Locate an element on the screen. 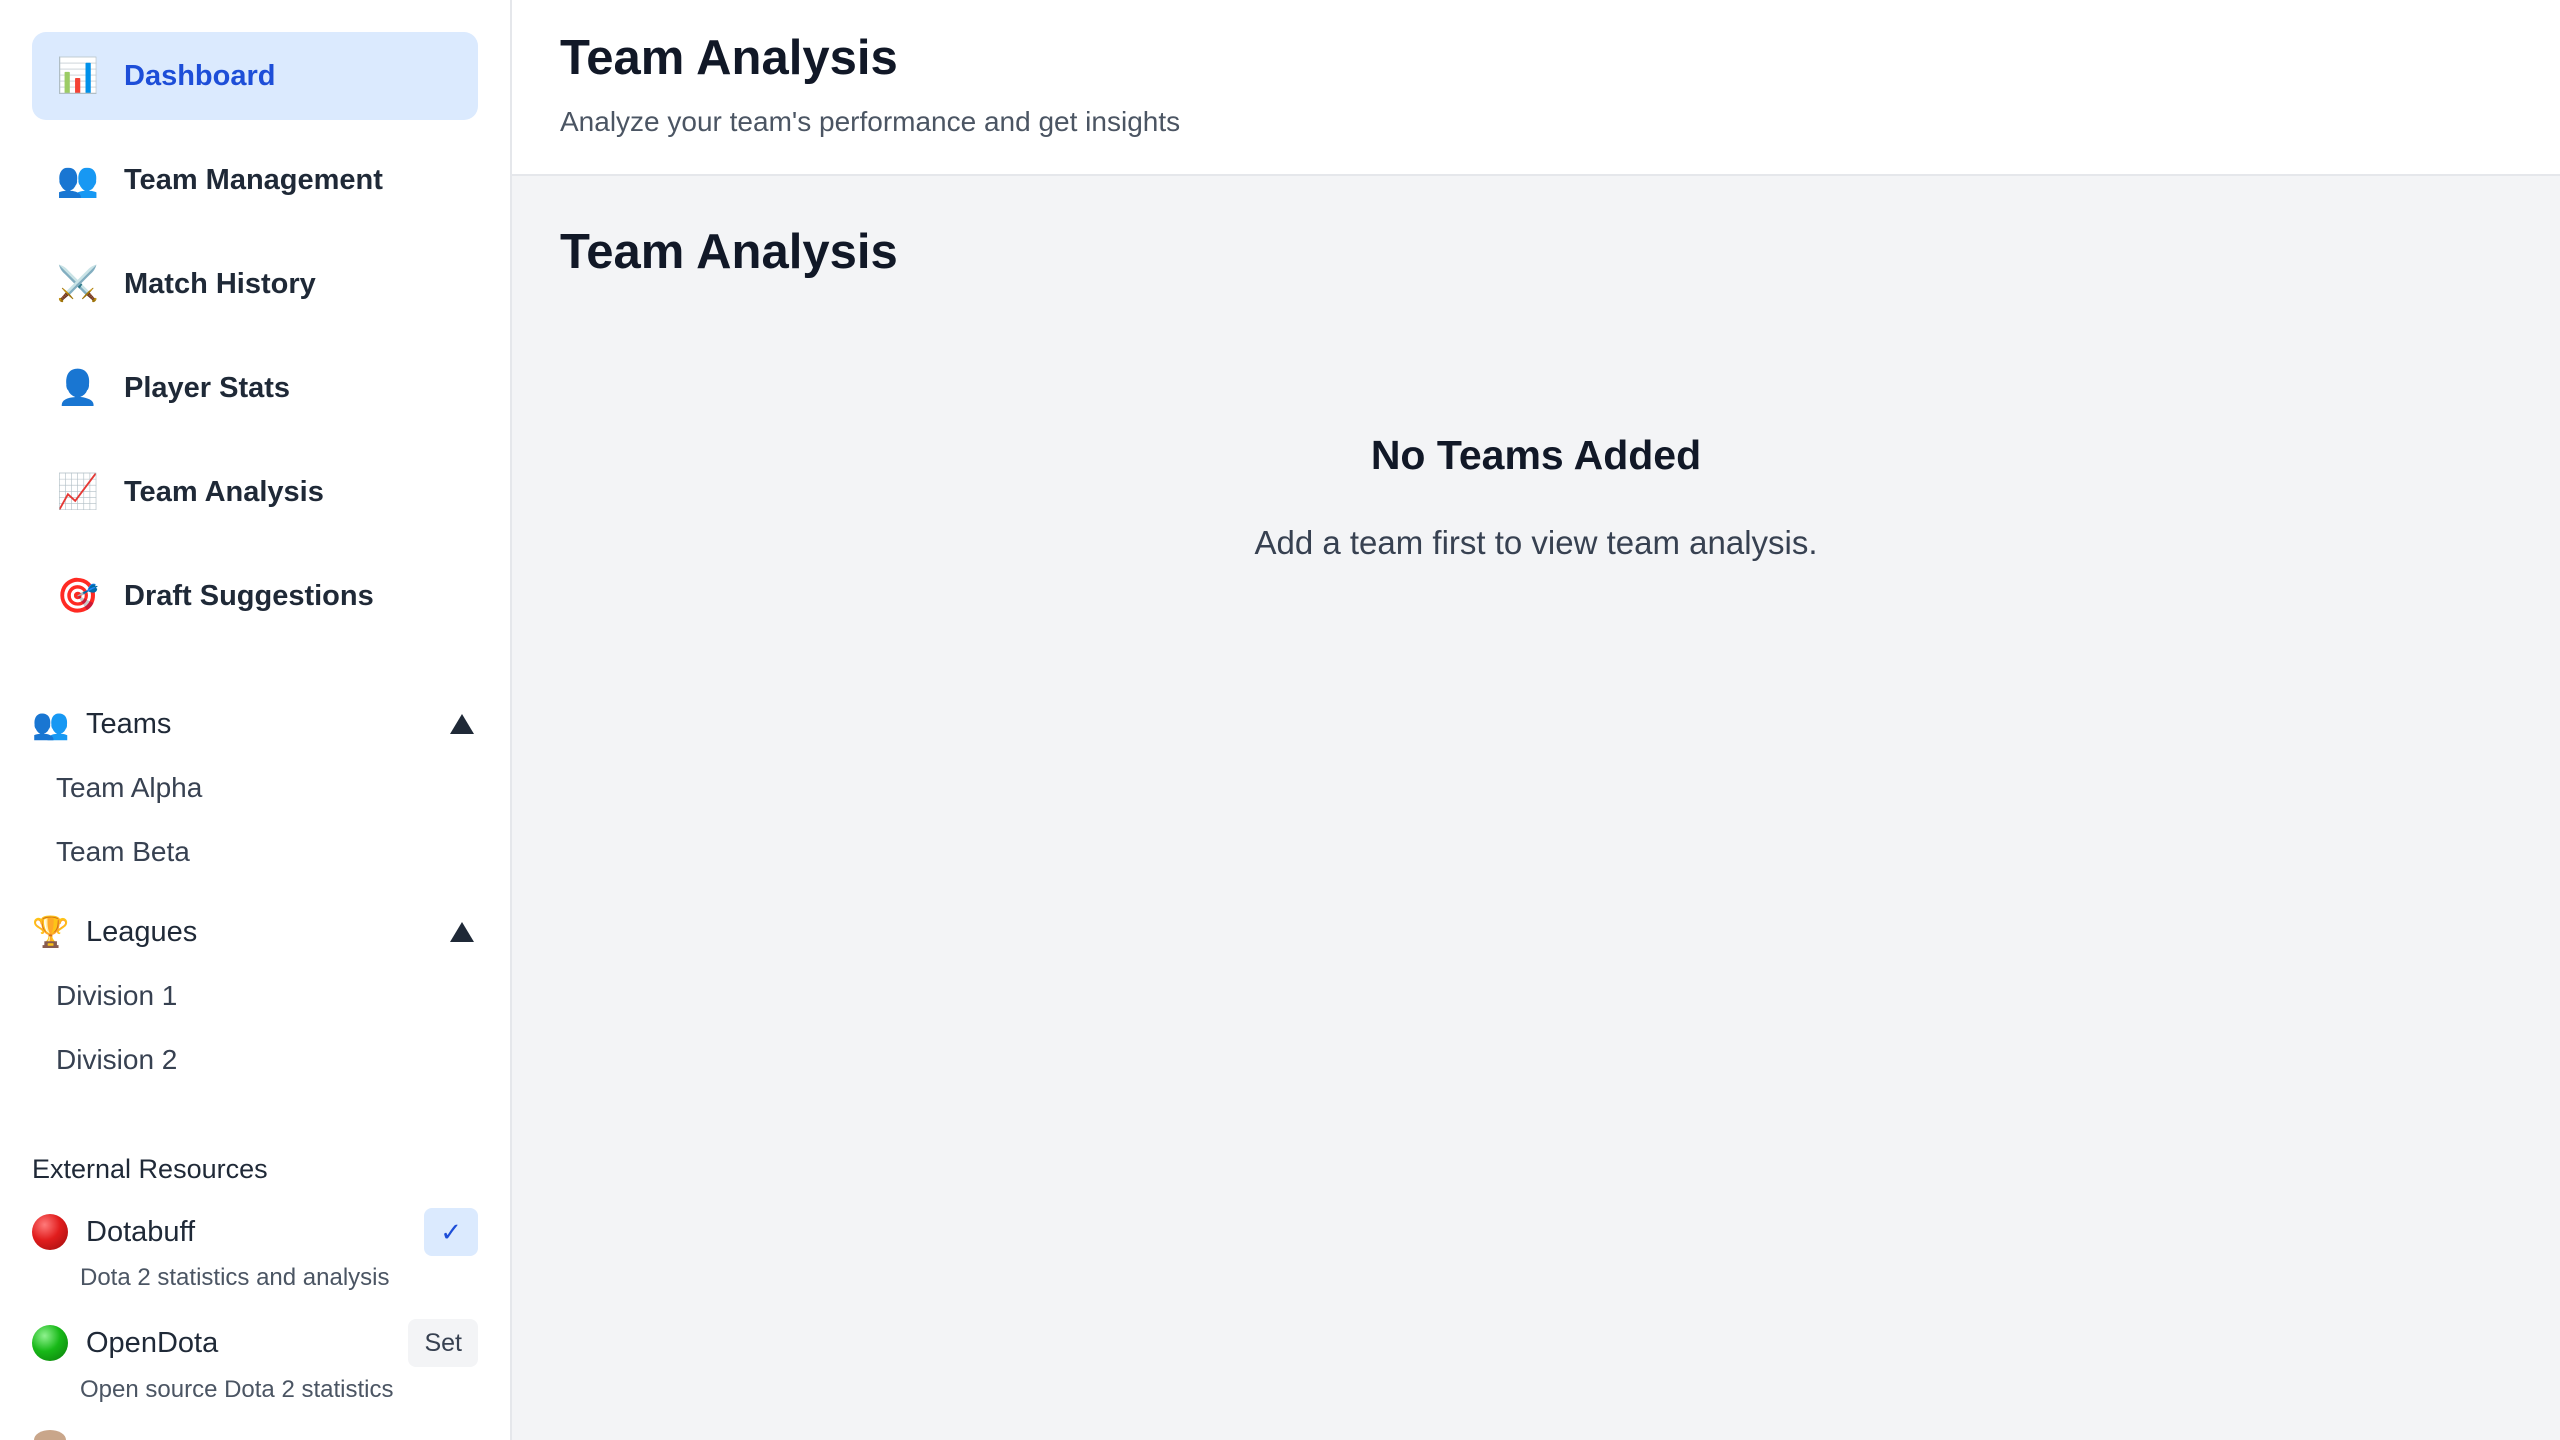  nav-item-team-analysis: 📈 Team Analysis is located at coordinates (255, 492).